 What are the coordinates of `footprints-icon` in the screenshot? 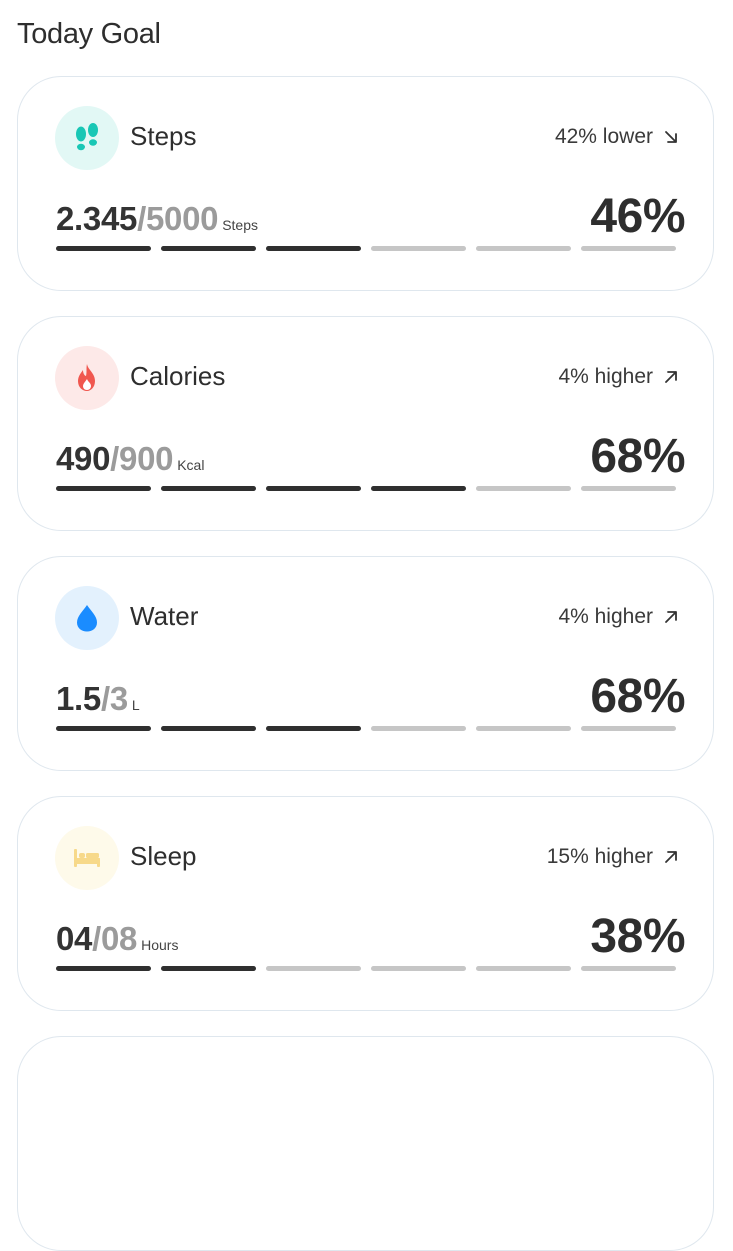 It's located at (87, 137).